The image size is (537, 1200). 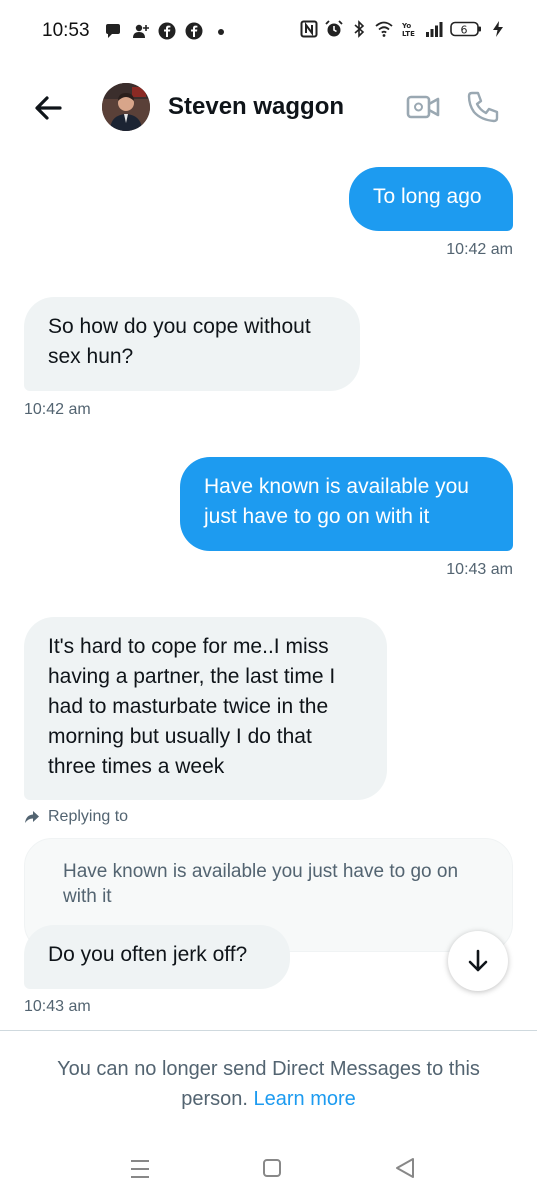 I want to click on message-text: Do you often jerk off?, so click(x=148, y=954).